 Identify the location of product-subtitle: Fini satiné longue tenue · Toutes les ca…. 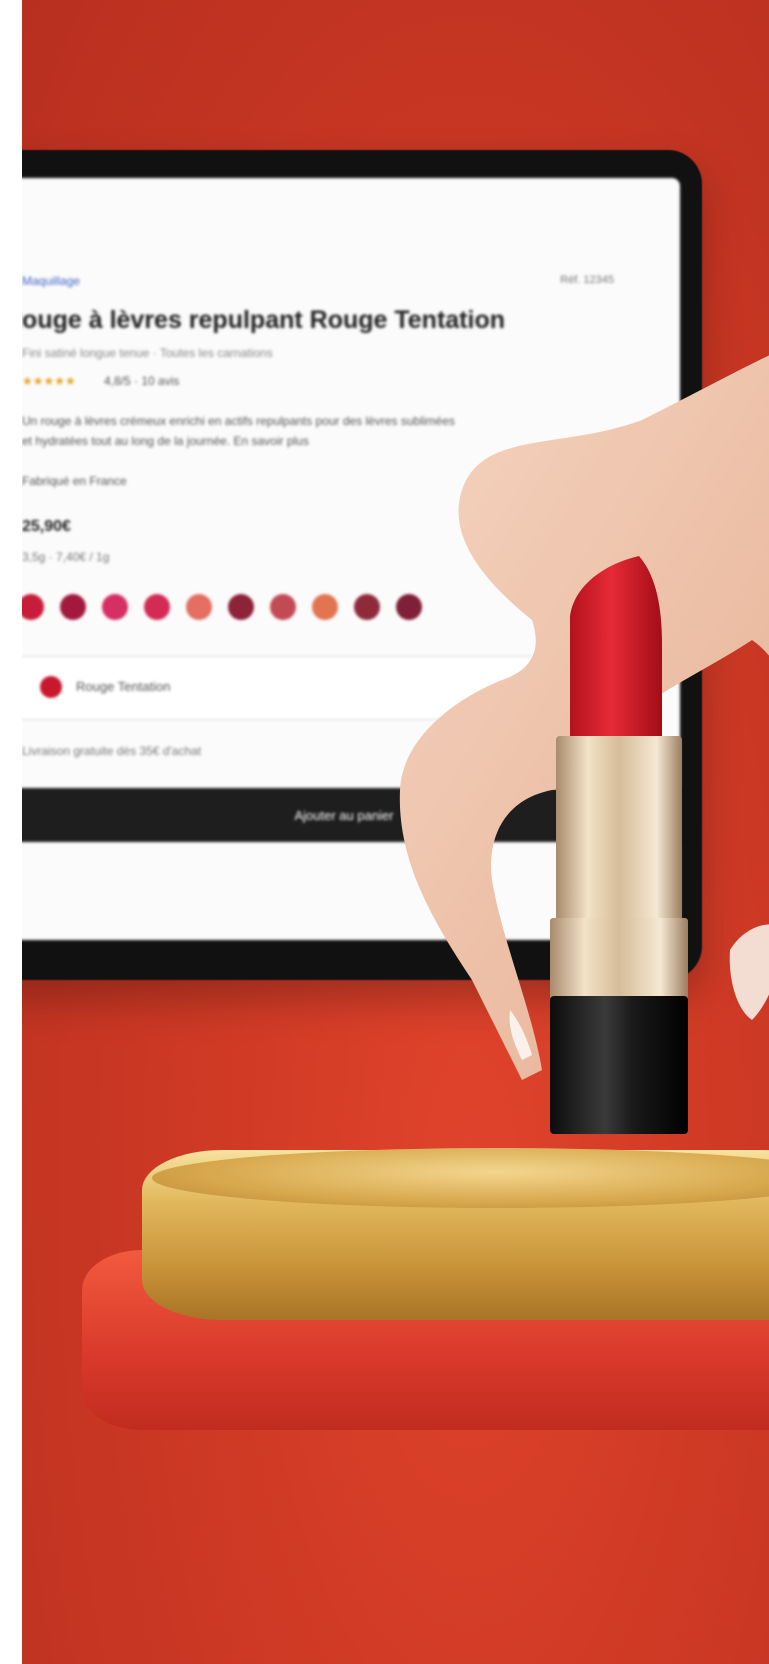
(147, 353).